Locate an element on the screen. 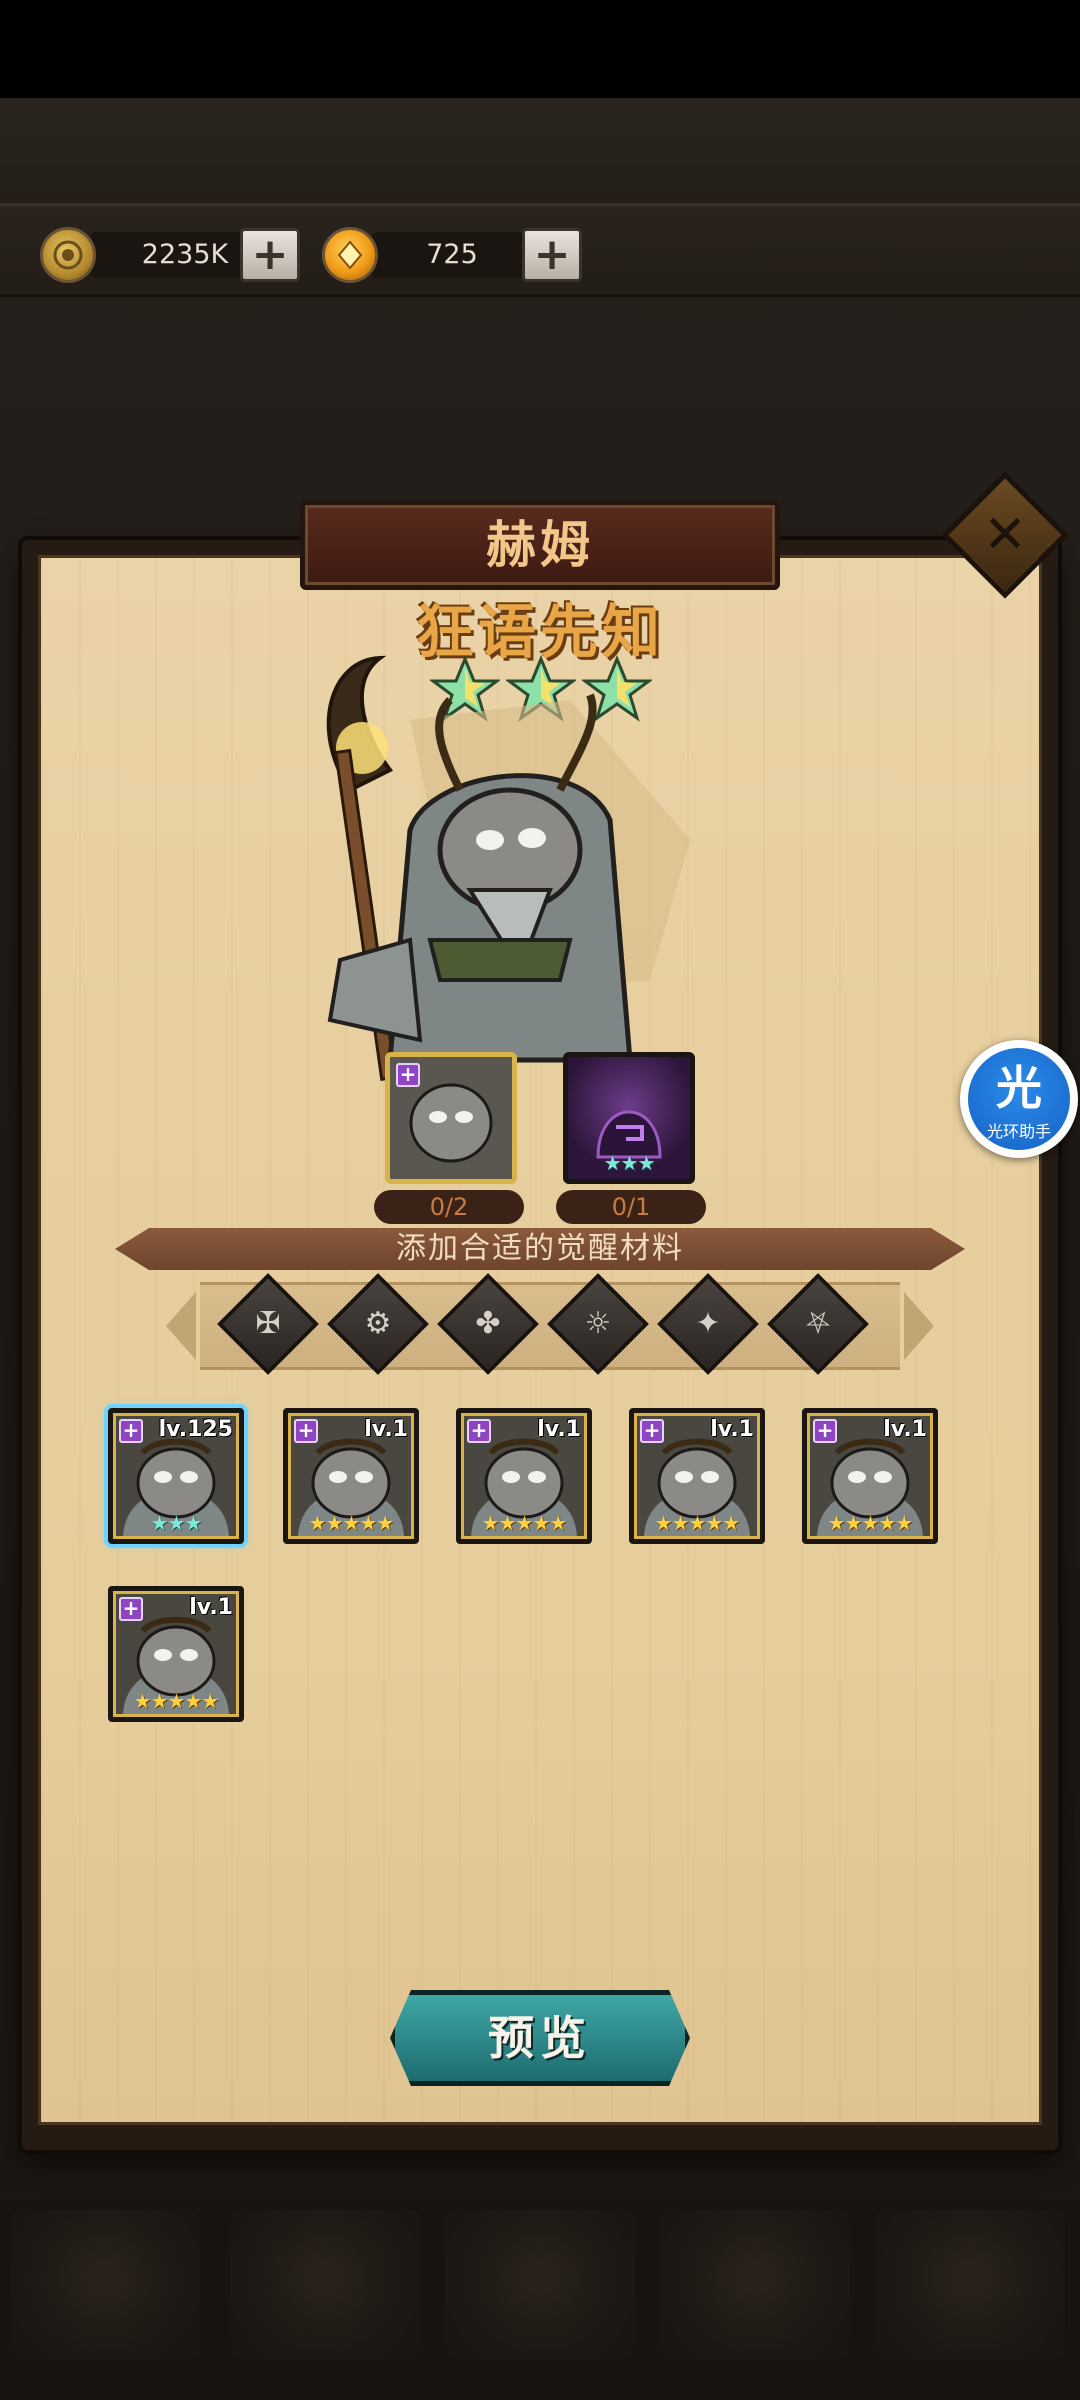 This screenshot has height=2400, width=1080. assistant-label: 光环助手 is located at coordinates (1018, 1131).